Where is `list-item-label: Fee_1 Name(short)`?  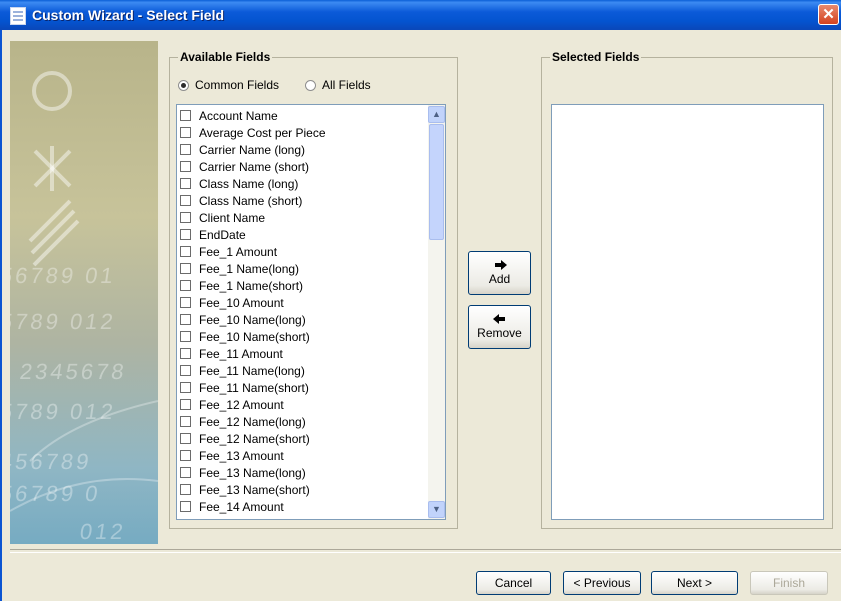
list-item-label: Fee_1 Name(short) is located at coordinates (251, 285).